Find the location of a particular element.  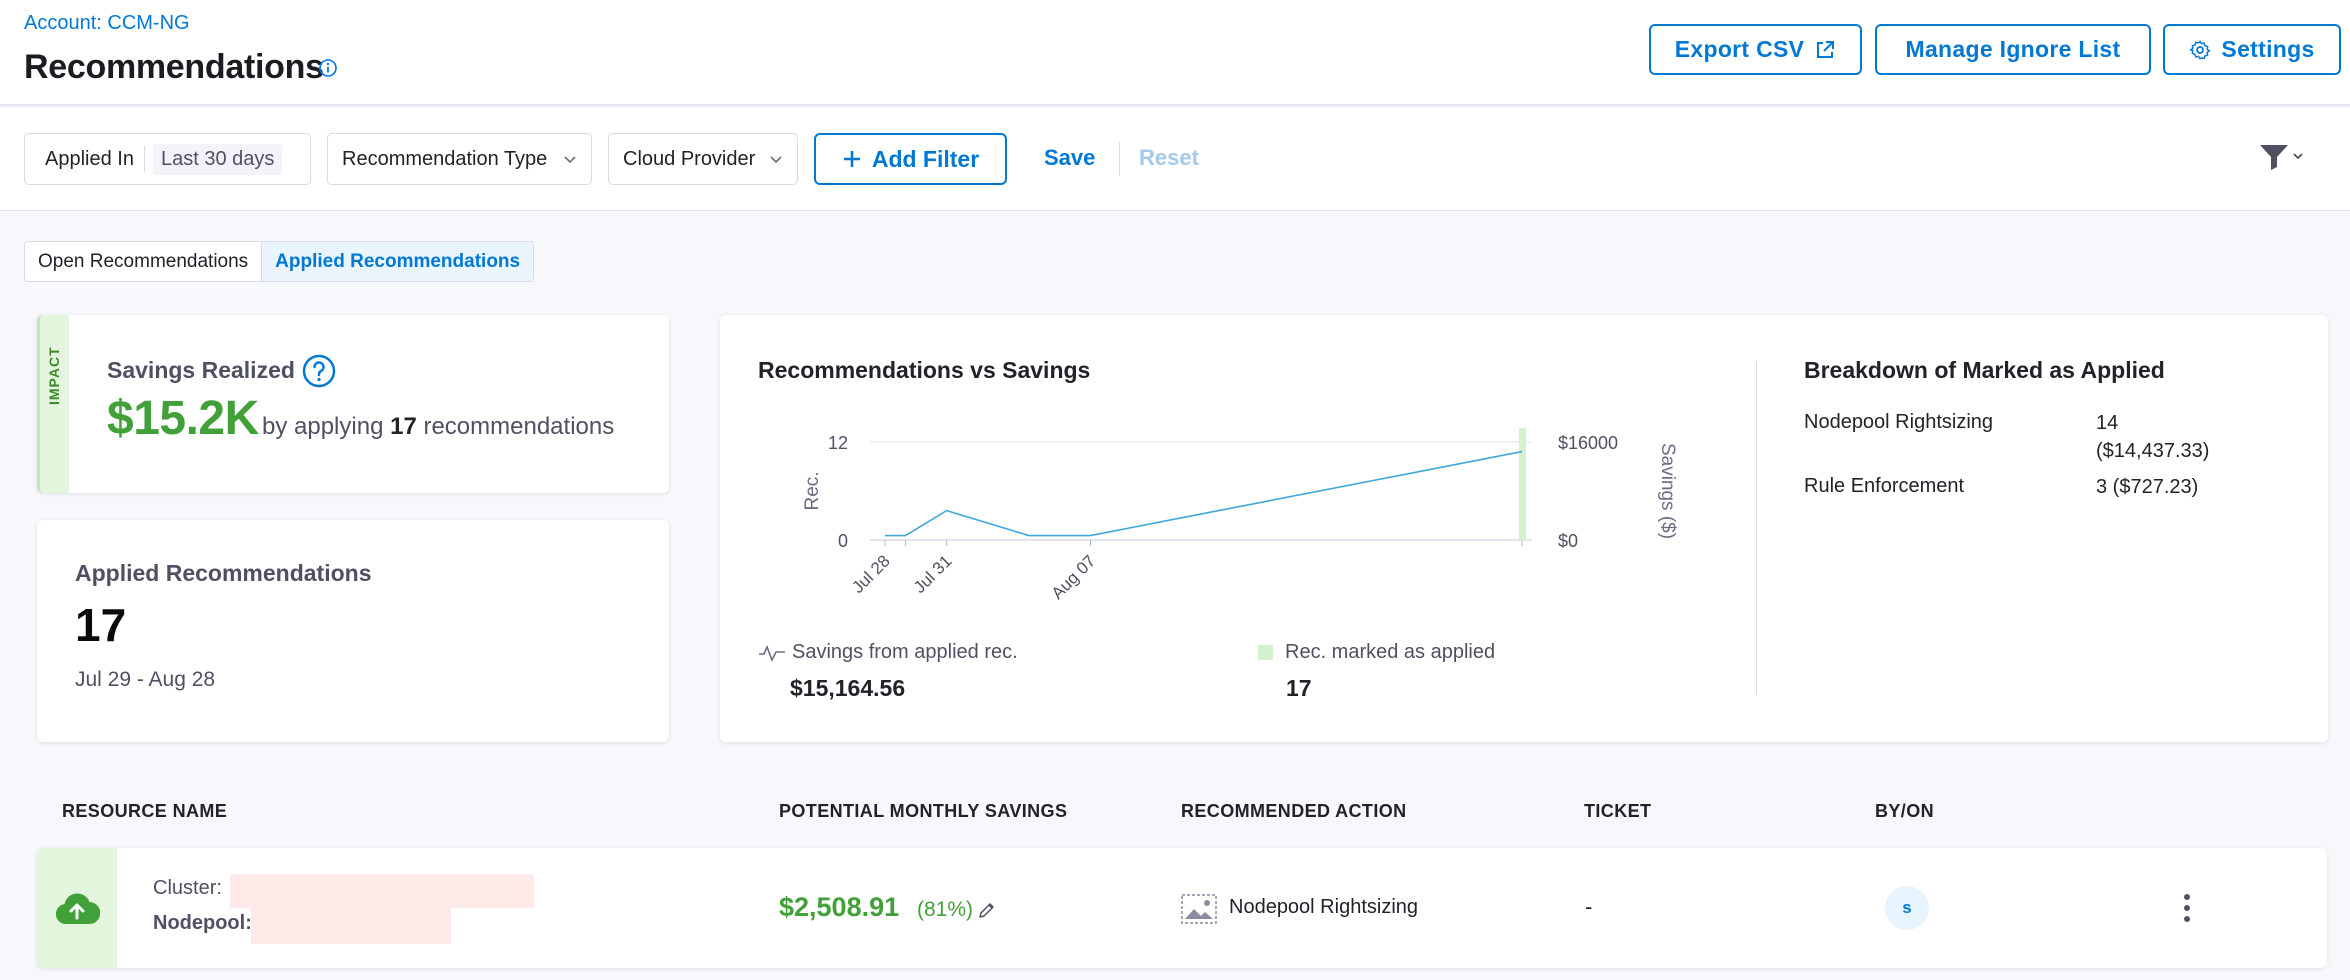

tab-applied-recommendations: Applied Recommendations is located at coordinates (397, 261).